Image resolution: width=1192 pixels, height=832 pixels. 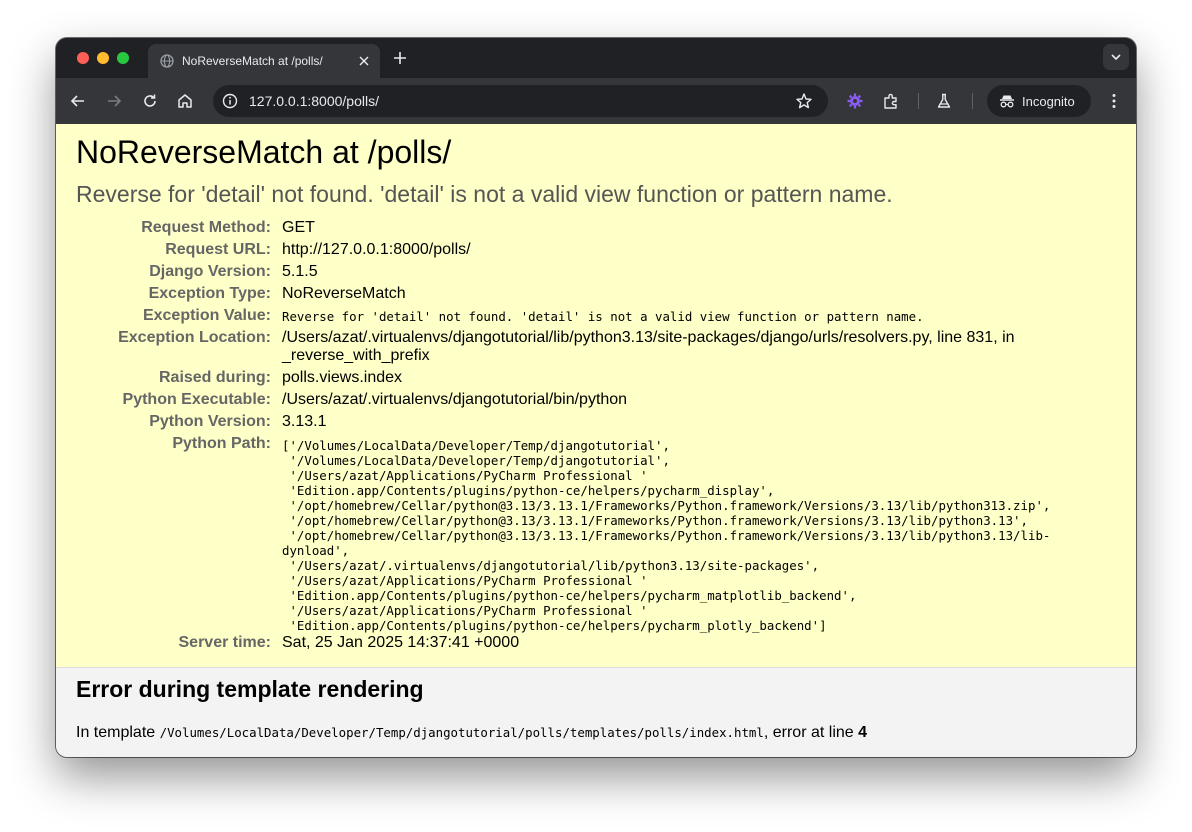 I want to click on incognito-label: Incognito, so click(x=1048, y=101).